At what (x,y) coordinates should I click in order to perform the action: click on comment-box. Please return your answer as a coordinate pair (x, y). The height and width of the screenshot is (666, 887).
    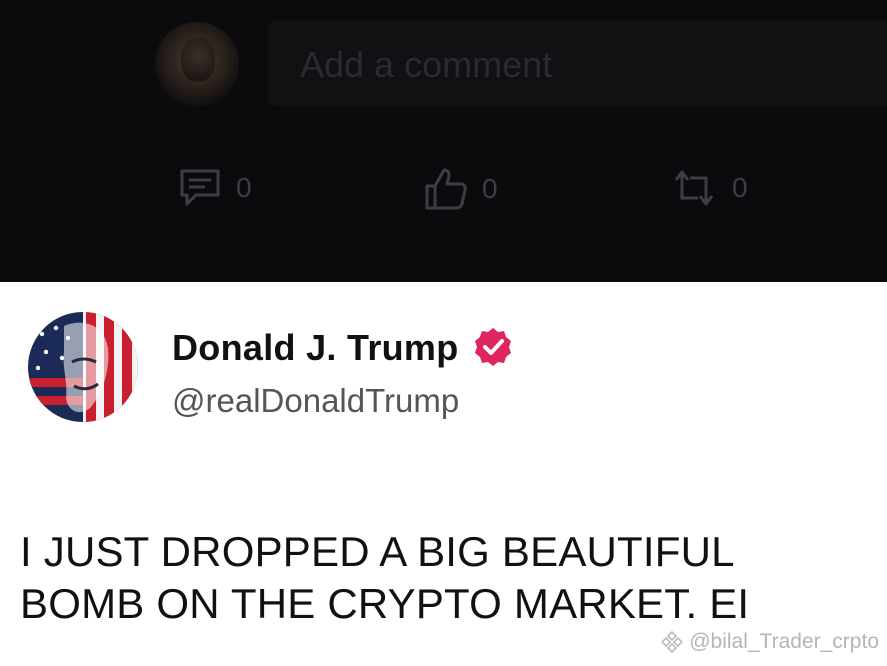
    Looking at the image, I should click on (577, 63).